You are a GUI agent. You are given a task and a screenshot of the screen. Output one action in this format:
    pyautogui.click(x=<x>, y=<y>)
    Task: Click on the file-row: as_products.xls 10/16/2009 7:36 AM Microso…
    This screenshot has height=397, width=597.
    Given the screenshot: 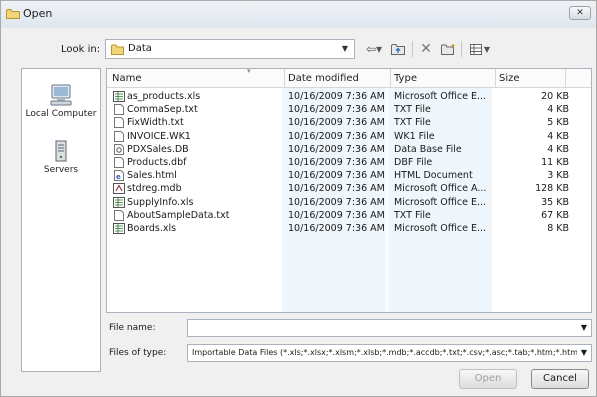 What is the action you would take?
    pyautogui.click(x=349, y=96)
    